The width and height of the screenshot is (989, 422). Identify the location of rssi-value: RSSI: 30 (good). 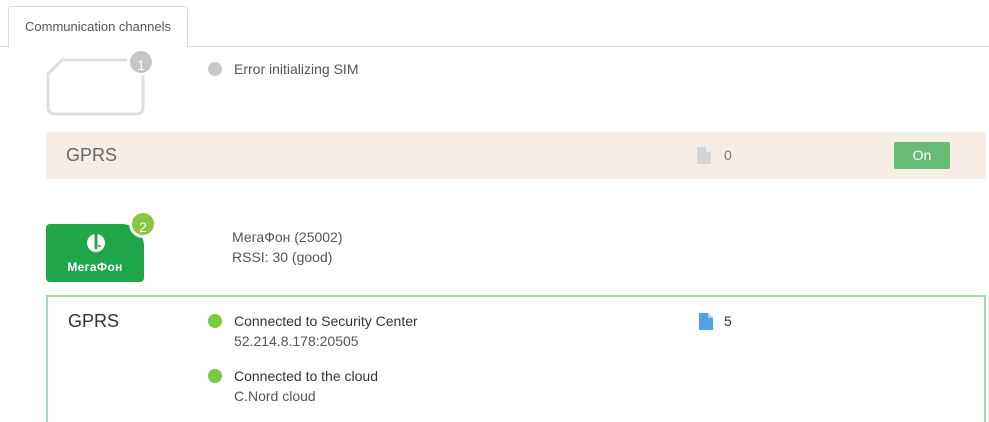
(282, 257).